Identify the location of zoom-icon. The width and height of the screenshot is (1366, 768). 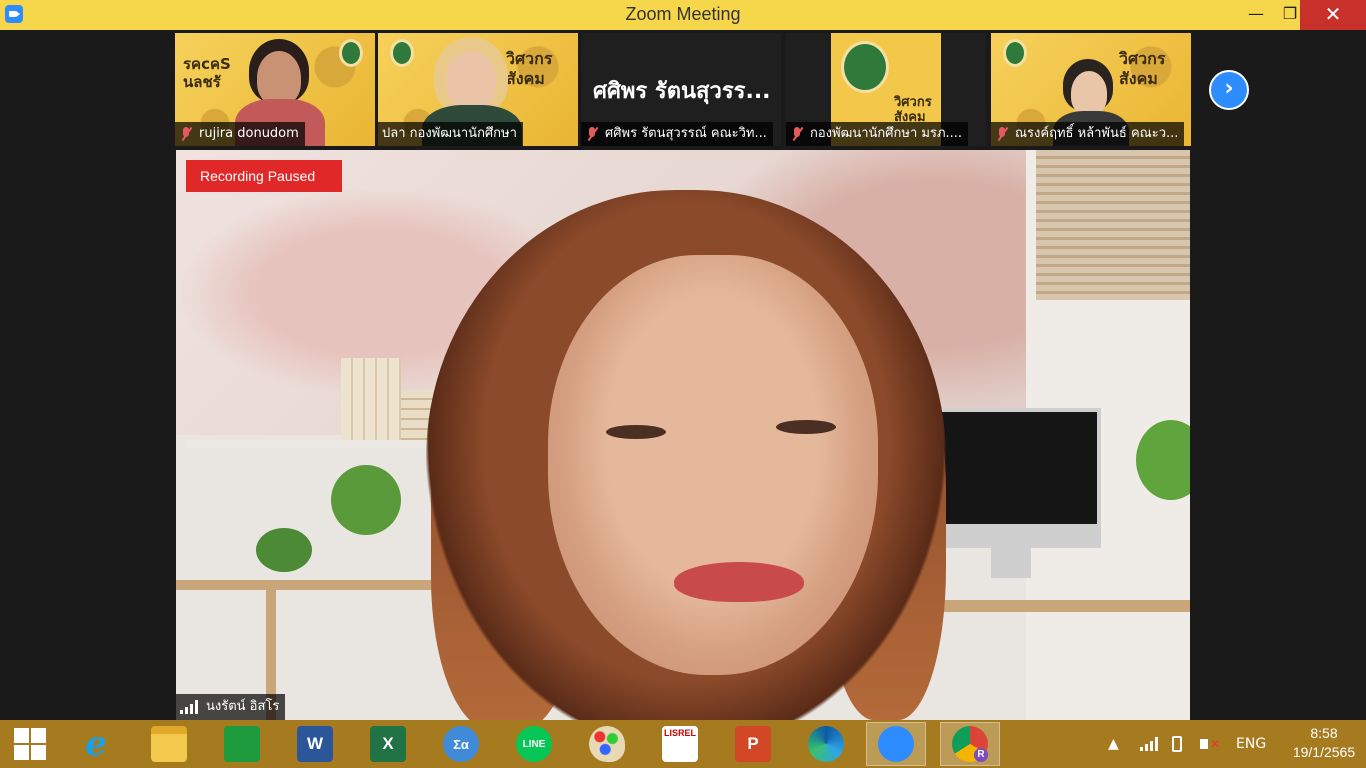
(896, 744).